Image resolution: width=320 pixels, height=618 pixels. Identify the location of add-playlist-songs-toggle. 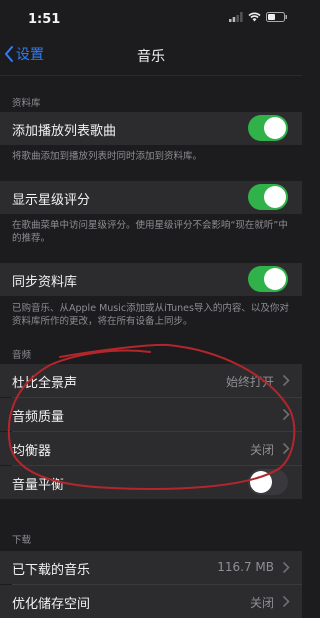
(268, 128).